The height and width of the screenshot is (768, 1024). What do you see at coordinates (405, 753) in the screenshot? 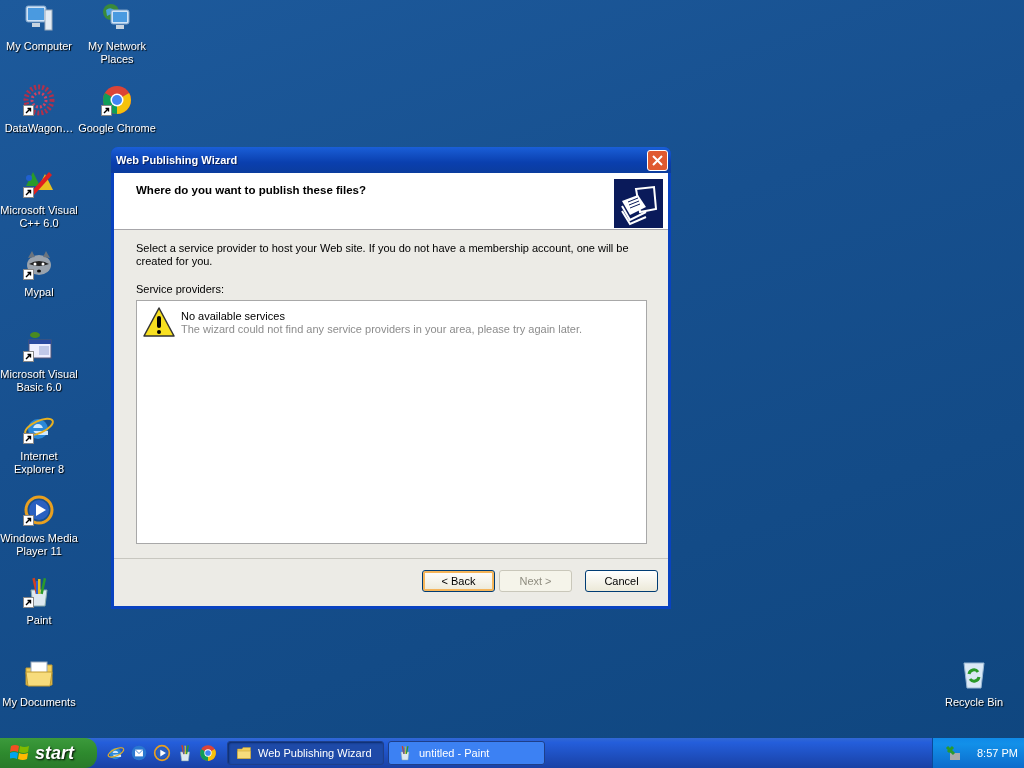
I see `brush-cup-icon` at bounding box center [405, 753].